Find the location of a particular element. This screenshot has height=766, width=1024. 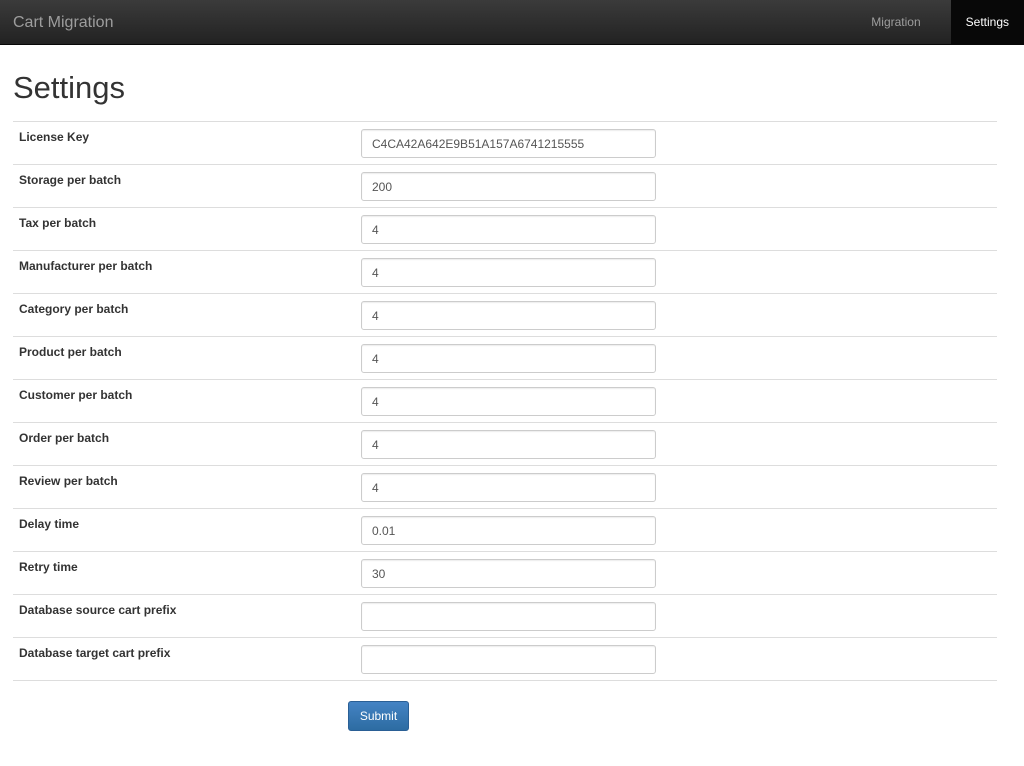

settings-row-category-per-batch: Category per batch is located at coordinates (505, 315).